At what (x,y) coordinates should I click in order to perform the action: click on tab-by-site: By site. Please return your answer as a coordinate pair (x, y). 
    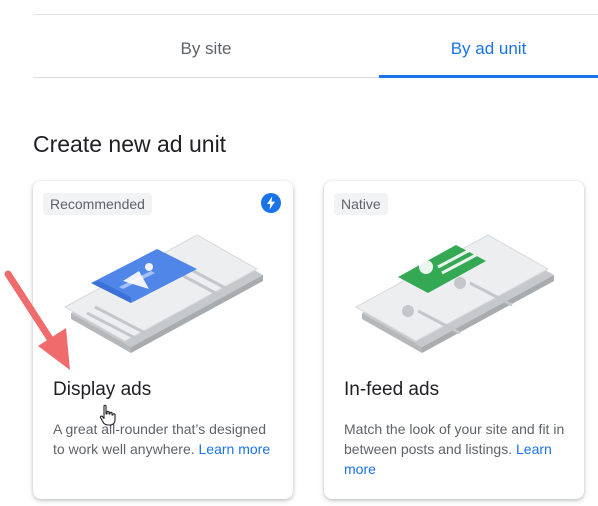
    Looking at the image, I should click on (206, 49).